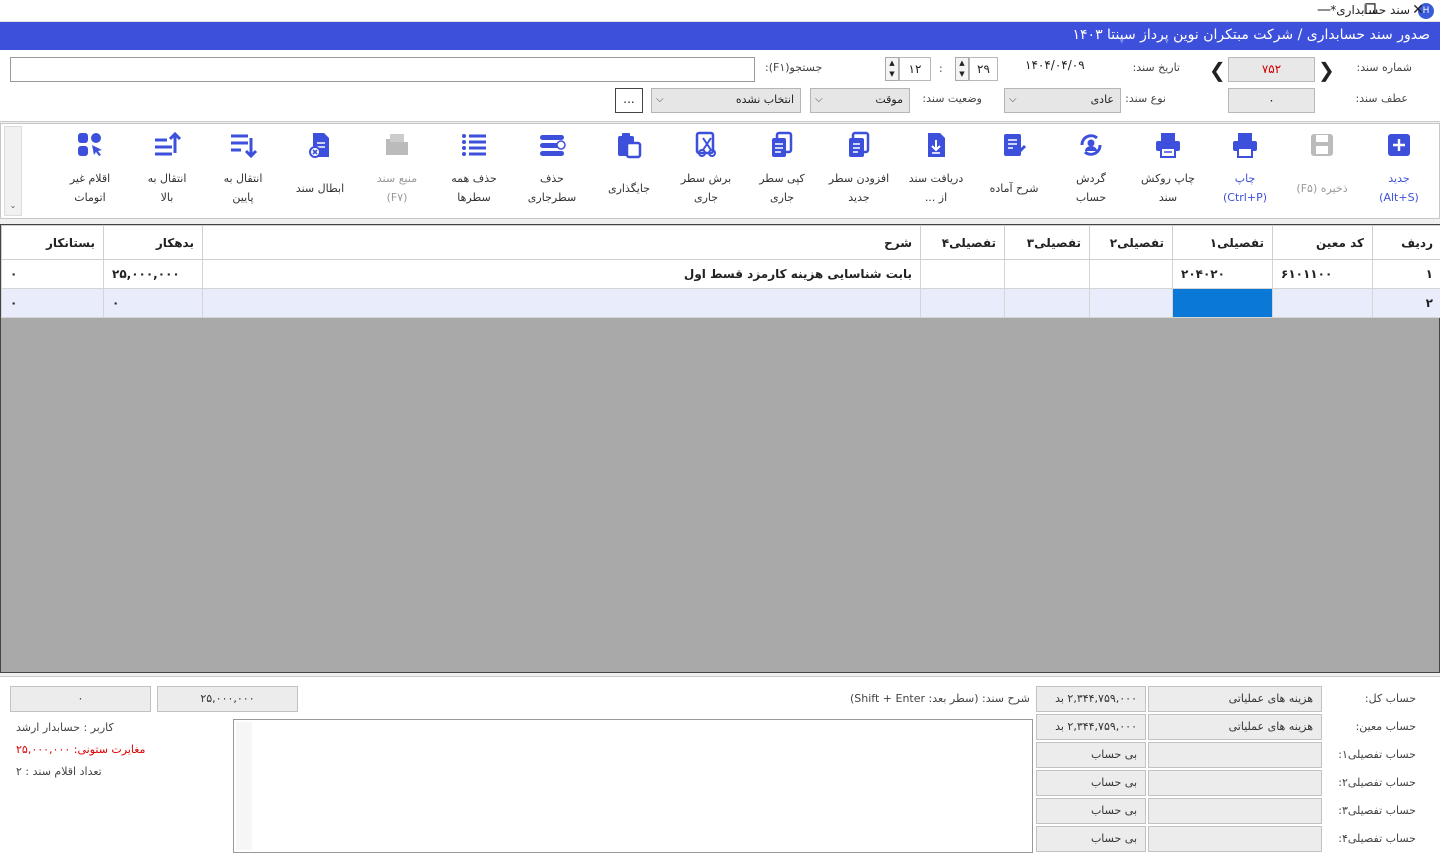 The width and height of the screenshot is (1440, 859). What do you see at coordinates (1055, 65) in the screenshot?
I see `date-value: ۱۴۰۴/۰۴/۰۹` at bounding box center [1055, 65].